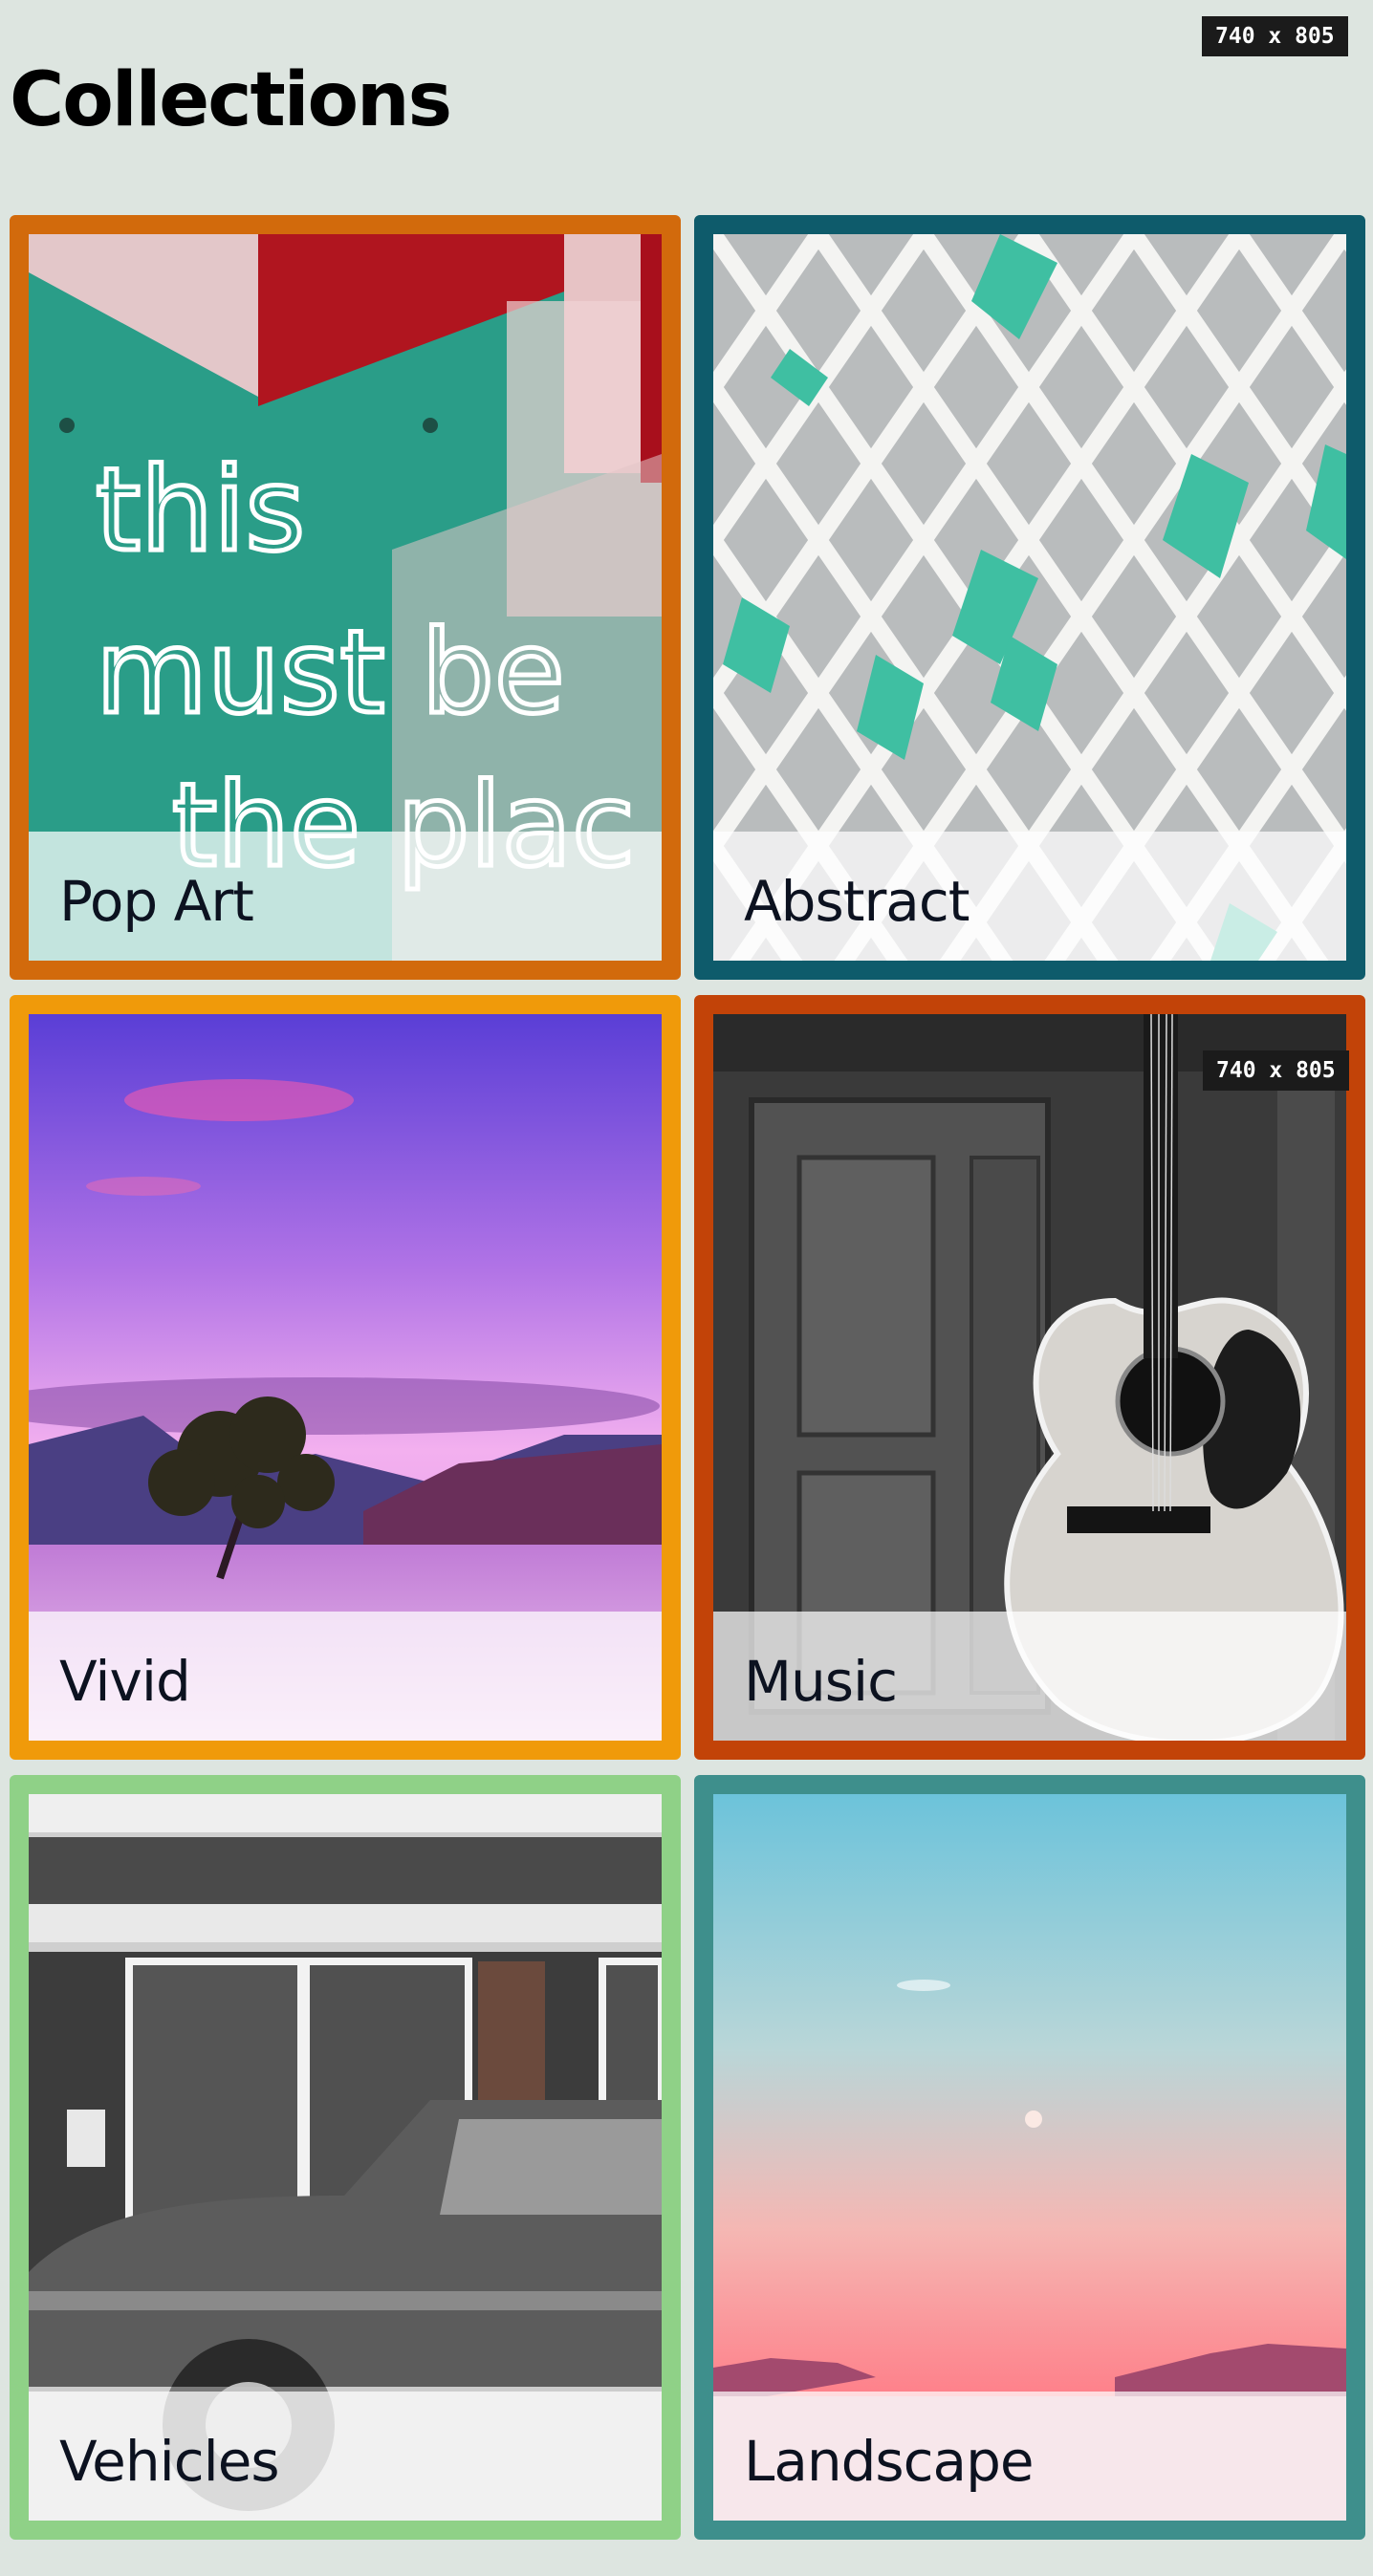 This screenshot has width=1373, height=2576. I want to click on collection-card-vehicles: Vehicles, so click(345, 2157).